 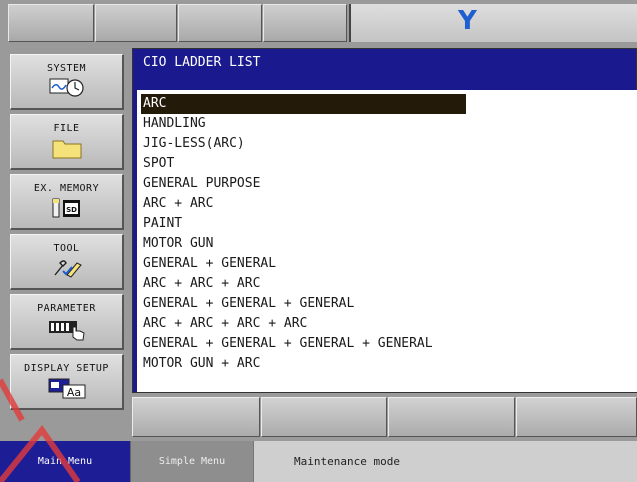 I want to click on sidebar-item-label: SYSTEM, so click(x=66, y=68).